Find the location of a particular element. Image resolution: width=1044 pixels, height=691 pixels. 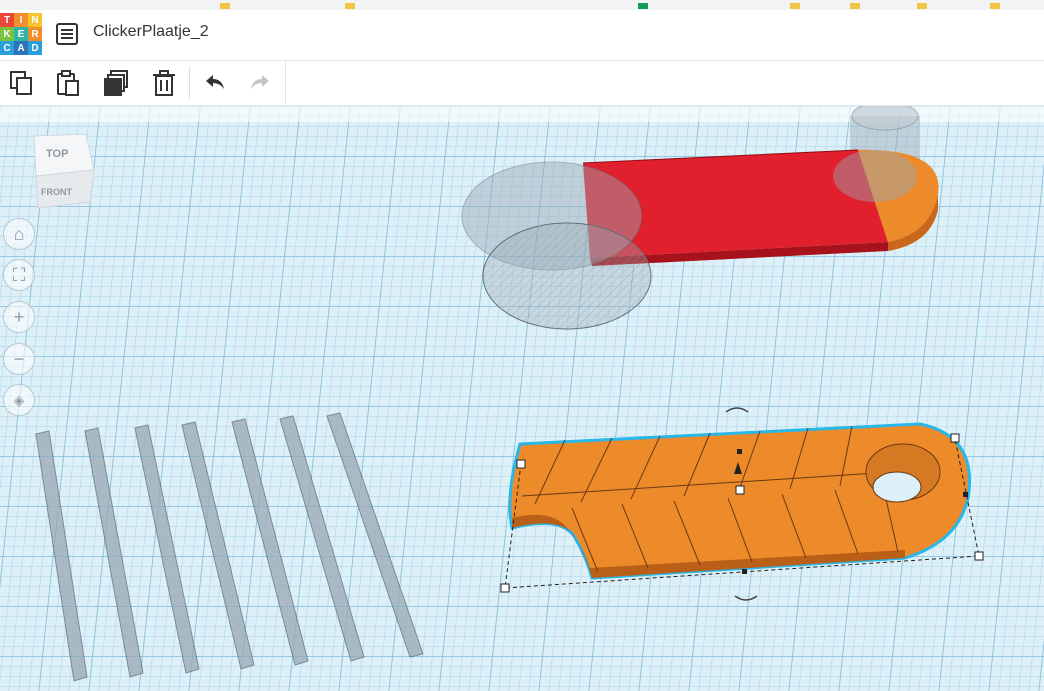

view-cube: TOP FRONT is located at coordinates (62, 172).